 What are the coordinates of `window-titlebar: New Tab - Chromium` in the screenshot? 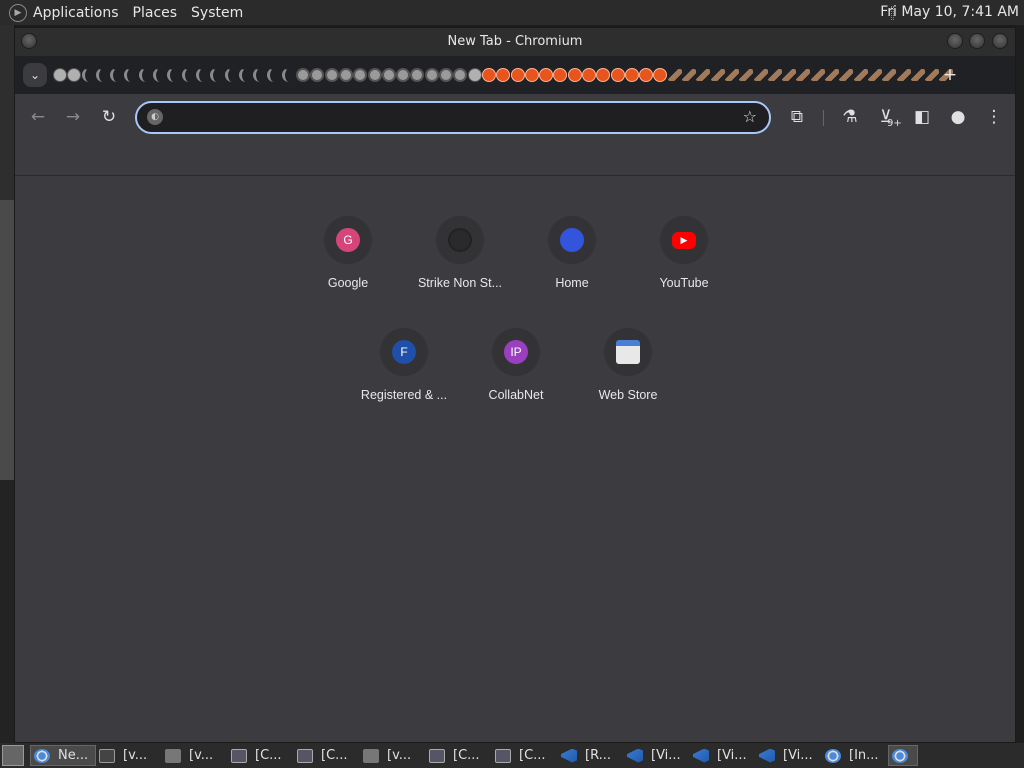 It's located at (515, 42).